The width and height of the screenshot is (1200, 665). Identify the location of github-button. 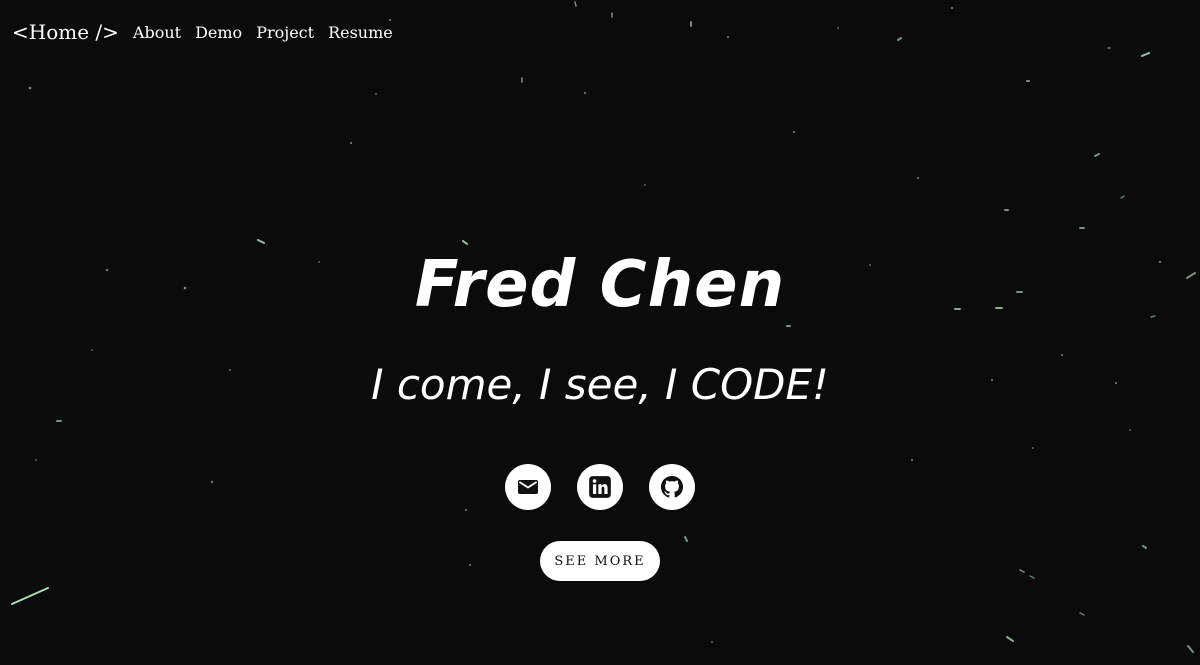
(672, 487).